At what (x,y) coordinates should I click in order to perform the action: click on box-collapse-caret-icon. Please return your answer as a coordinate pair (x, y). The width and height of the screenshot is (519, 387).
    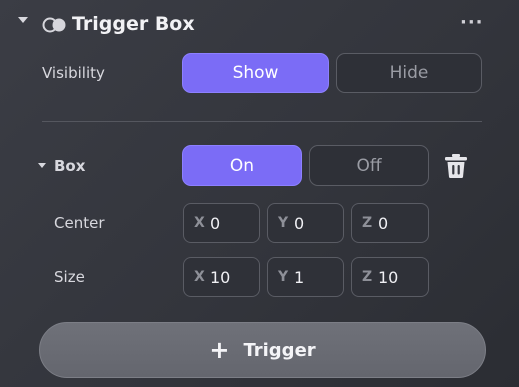
    Looking at the image, I should click on (42, 165).